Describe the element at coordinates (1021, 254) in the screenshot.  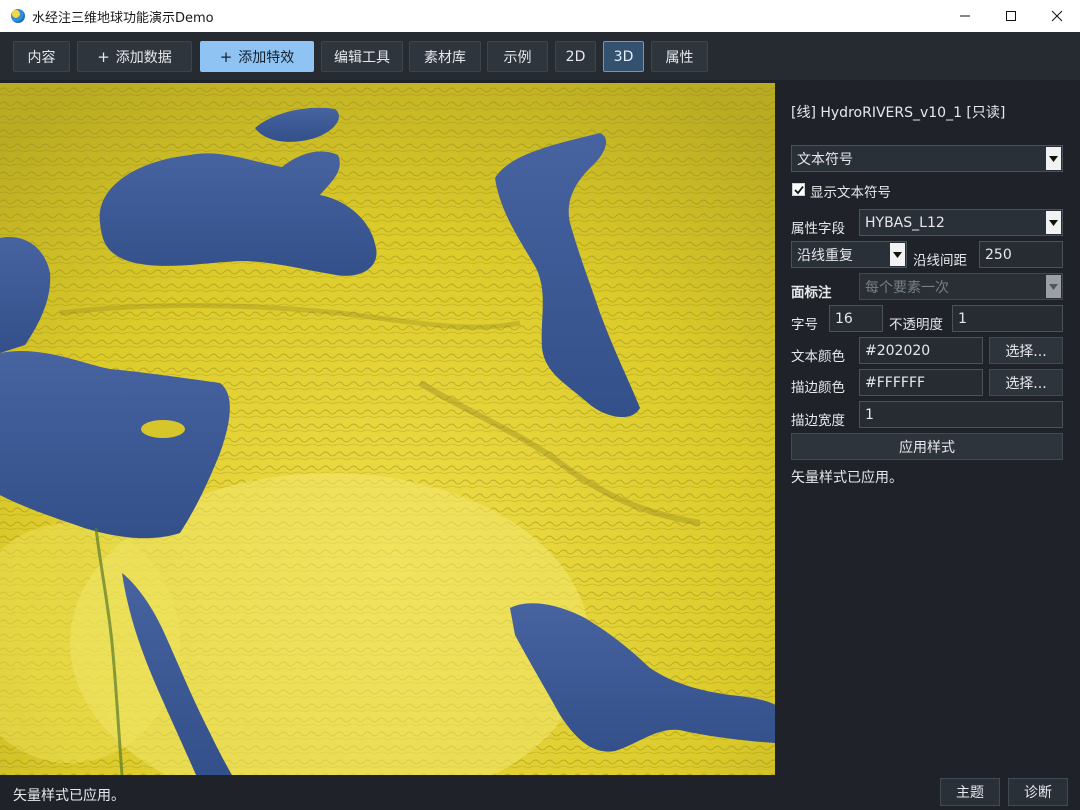
I see `line-spacing-input: 250` at that location.